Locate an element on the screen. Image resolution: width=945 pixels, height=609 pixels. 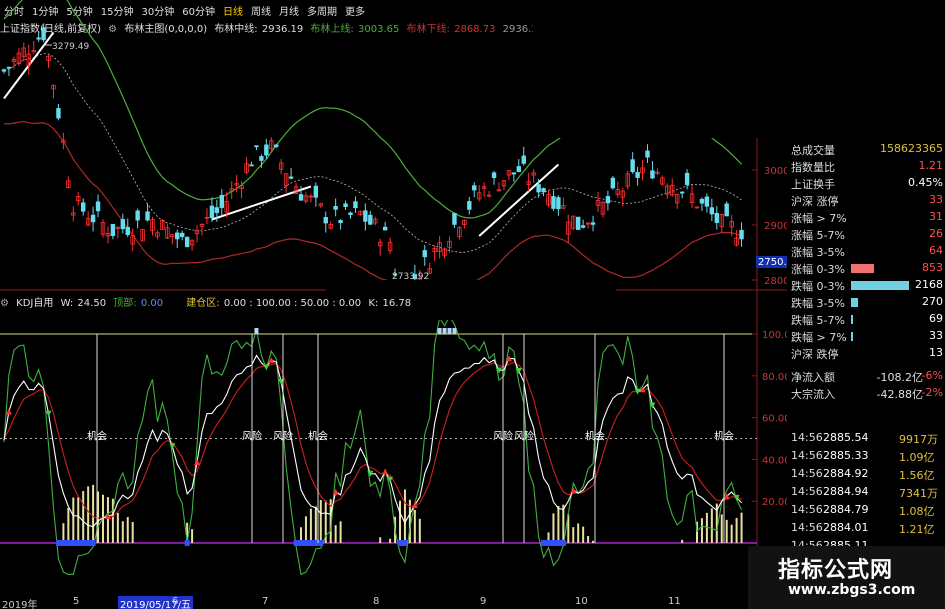
stat-label: 总成交量 is located at coordinates (813, 150).